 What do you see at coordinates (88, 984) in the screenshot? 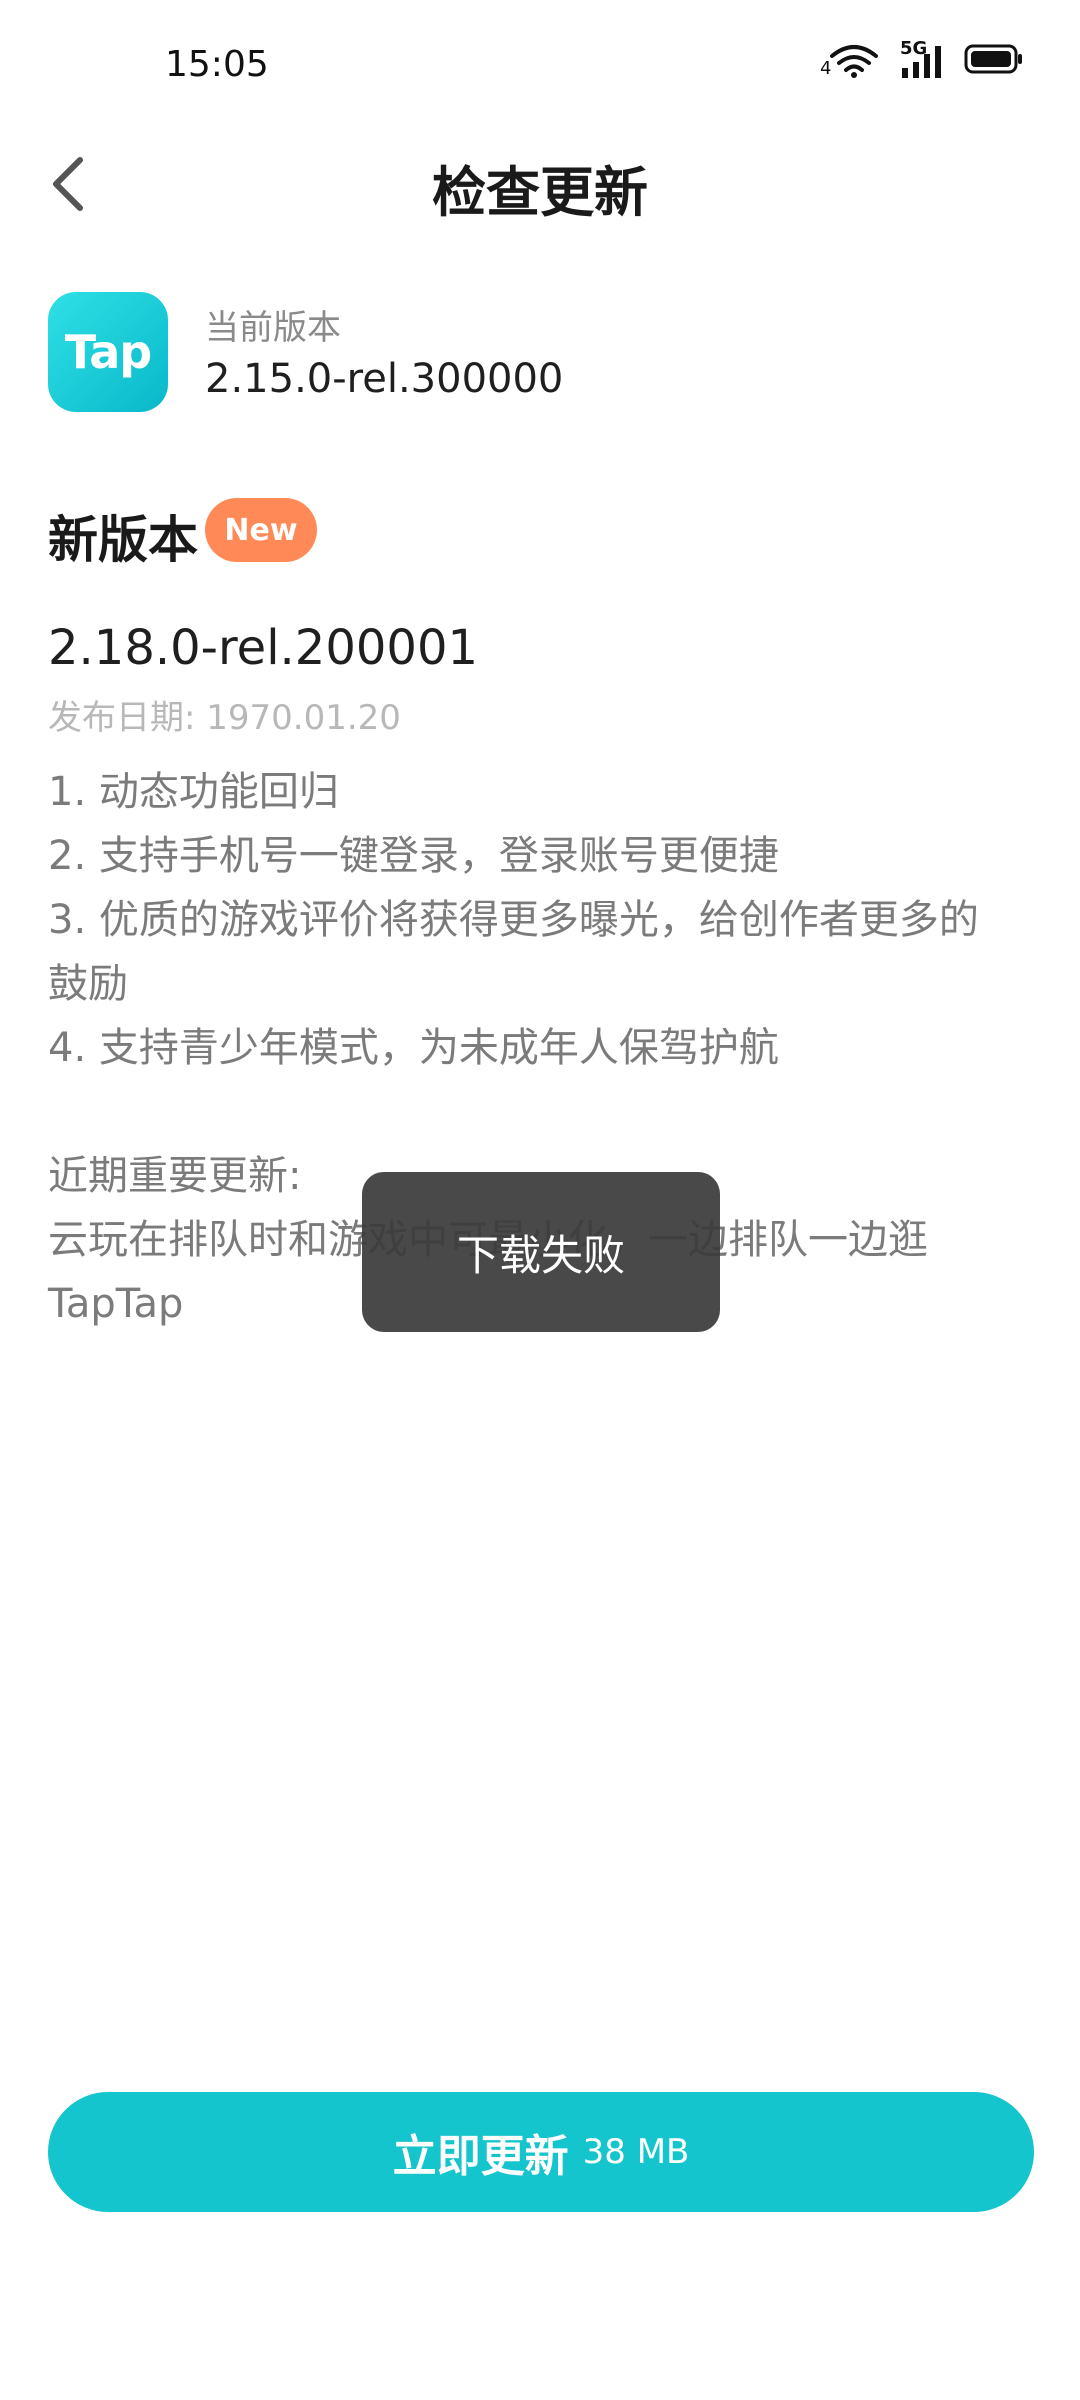
I see `note-line: 鼓励` at bounding box center [88, 984].